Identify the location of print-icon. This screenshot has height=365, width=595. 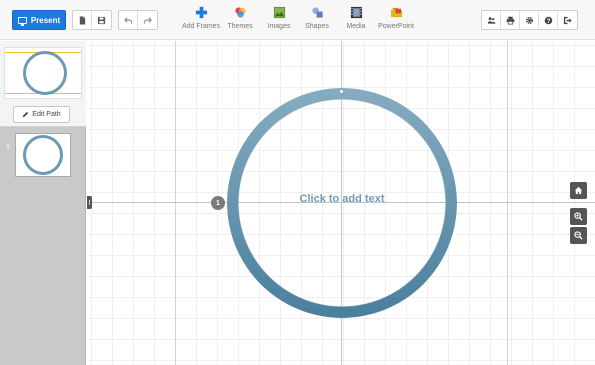
(510, 20).